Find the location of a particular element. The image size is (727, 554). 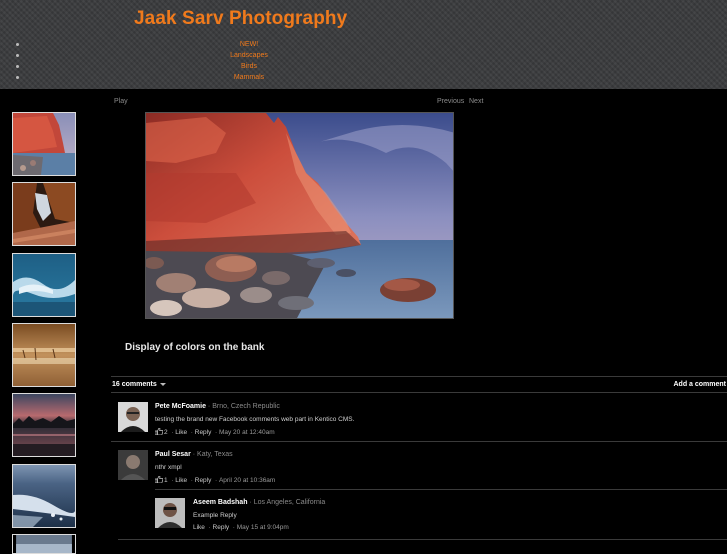

comment-timestamp: May 20 at 12:40am is located at coordinates (247, 432).